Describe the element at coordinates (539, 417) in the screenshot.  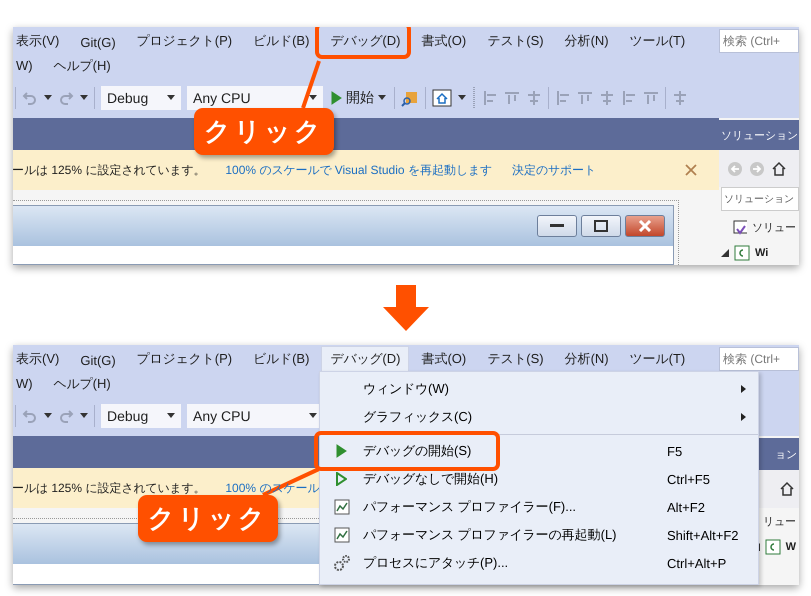
I see `menu-item: グラフィックス(C)` at that location.